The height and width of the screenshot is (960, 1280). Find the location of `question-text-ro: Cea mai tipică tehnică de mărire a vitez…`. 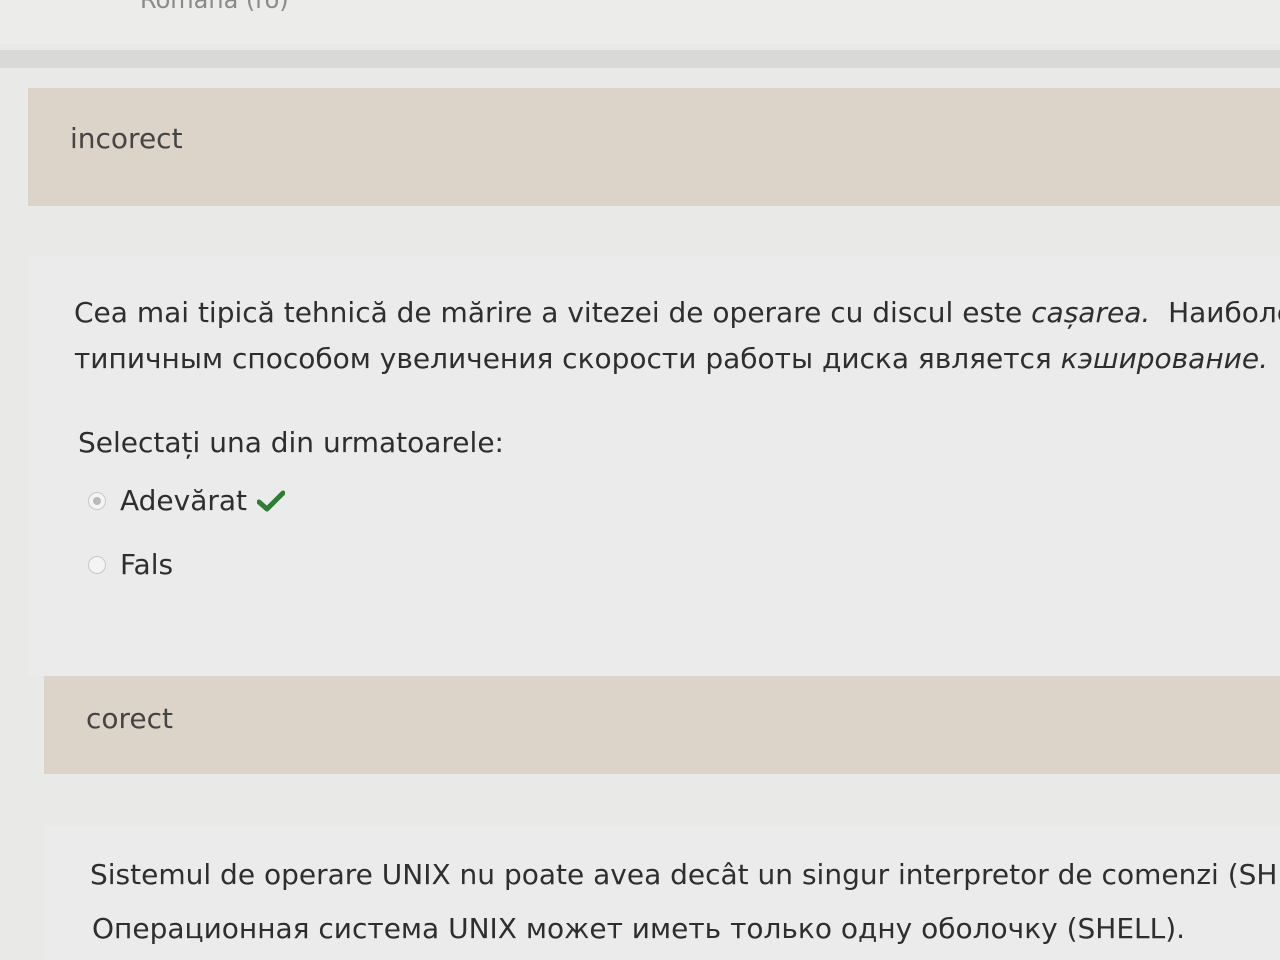

question-text-ro: Cea mai tipică tehnică de mărire a vitez… is located at coordinates (677, 313).